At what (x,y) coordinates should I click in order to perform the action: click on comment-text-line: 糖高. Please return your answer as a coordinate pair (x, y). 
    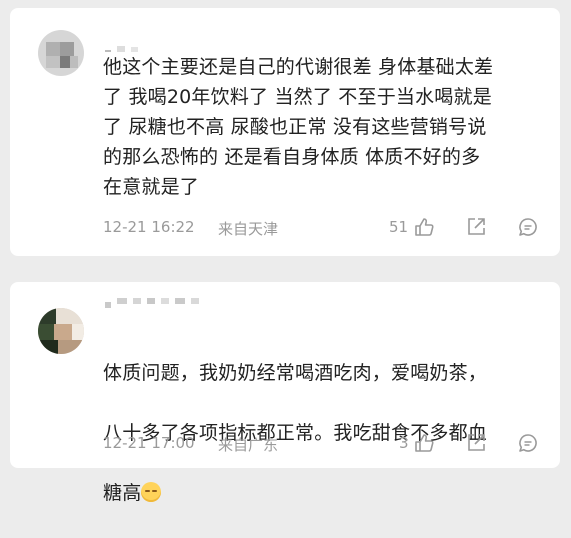
    Looking at the image, I should click on (325, 493).